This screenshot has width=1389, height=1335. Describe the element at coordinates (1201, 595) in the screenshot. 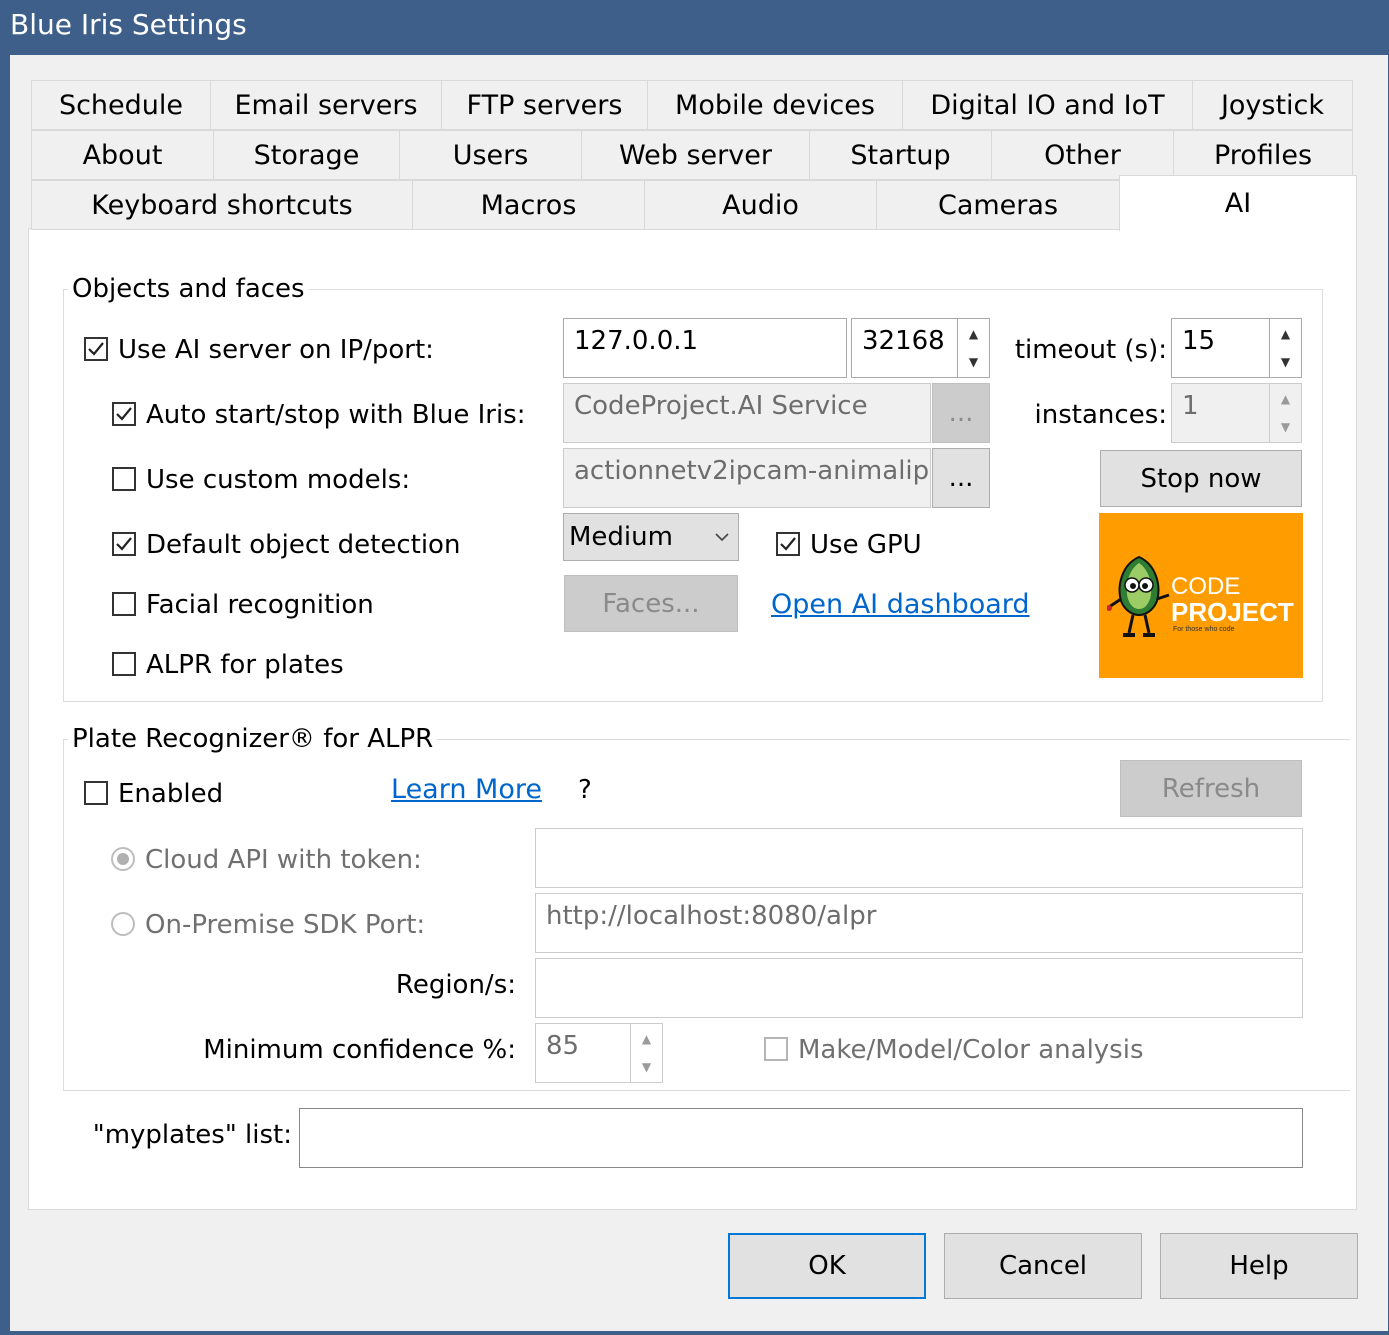

I see `codeproject-logo: CODE PROJECT For those who code` at that location.